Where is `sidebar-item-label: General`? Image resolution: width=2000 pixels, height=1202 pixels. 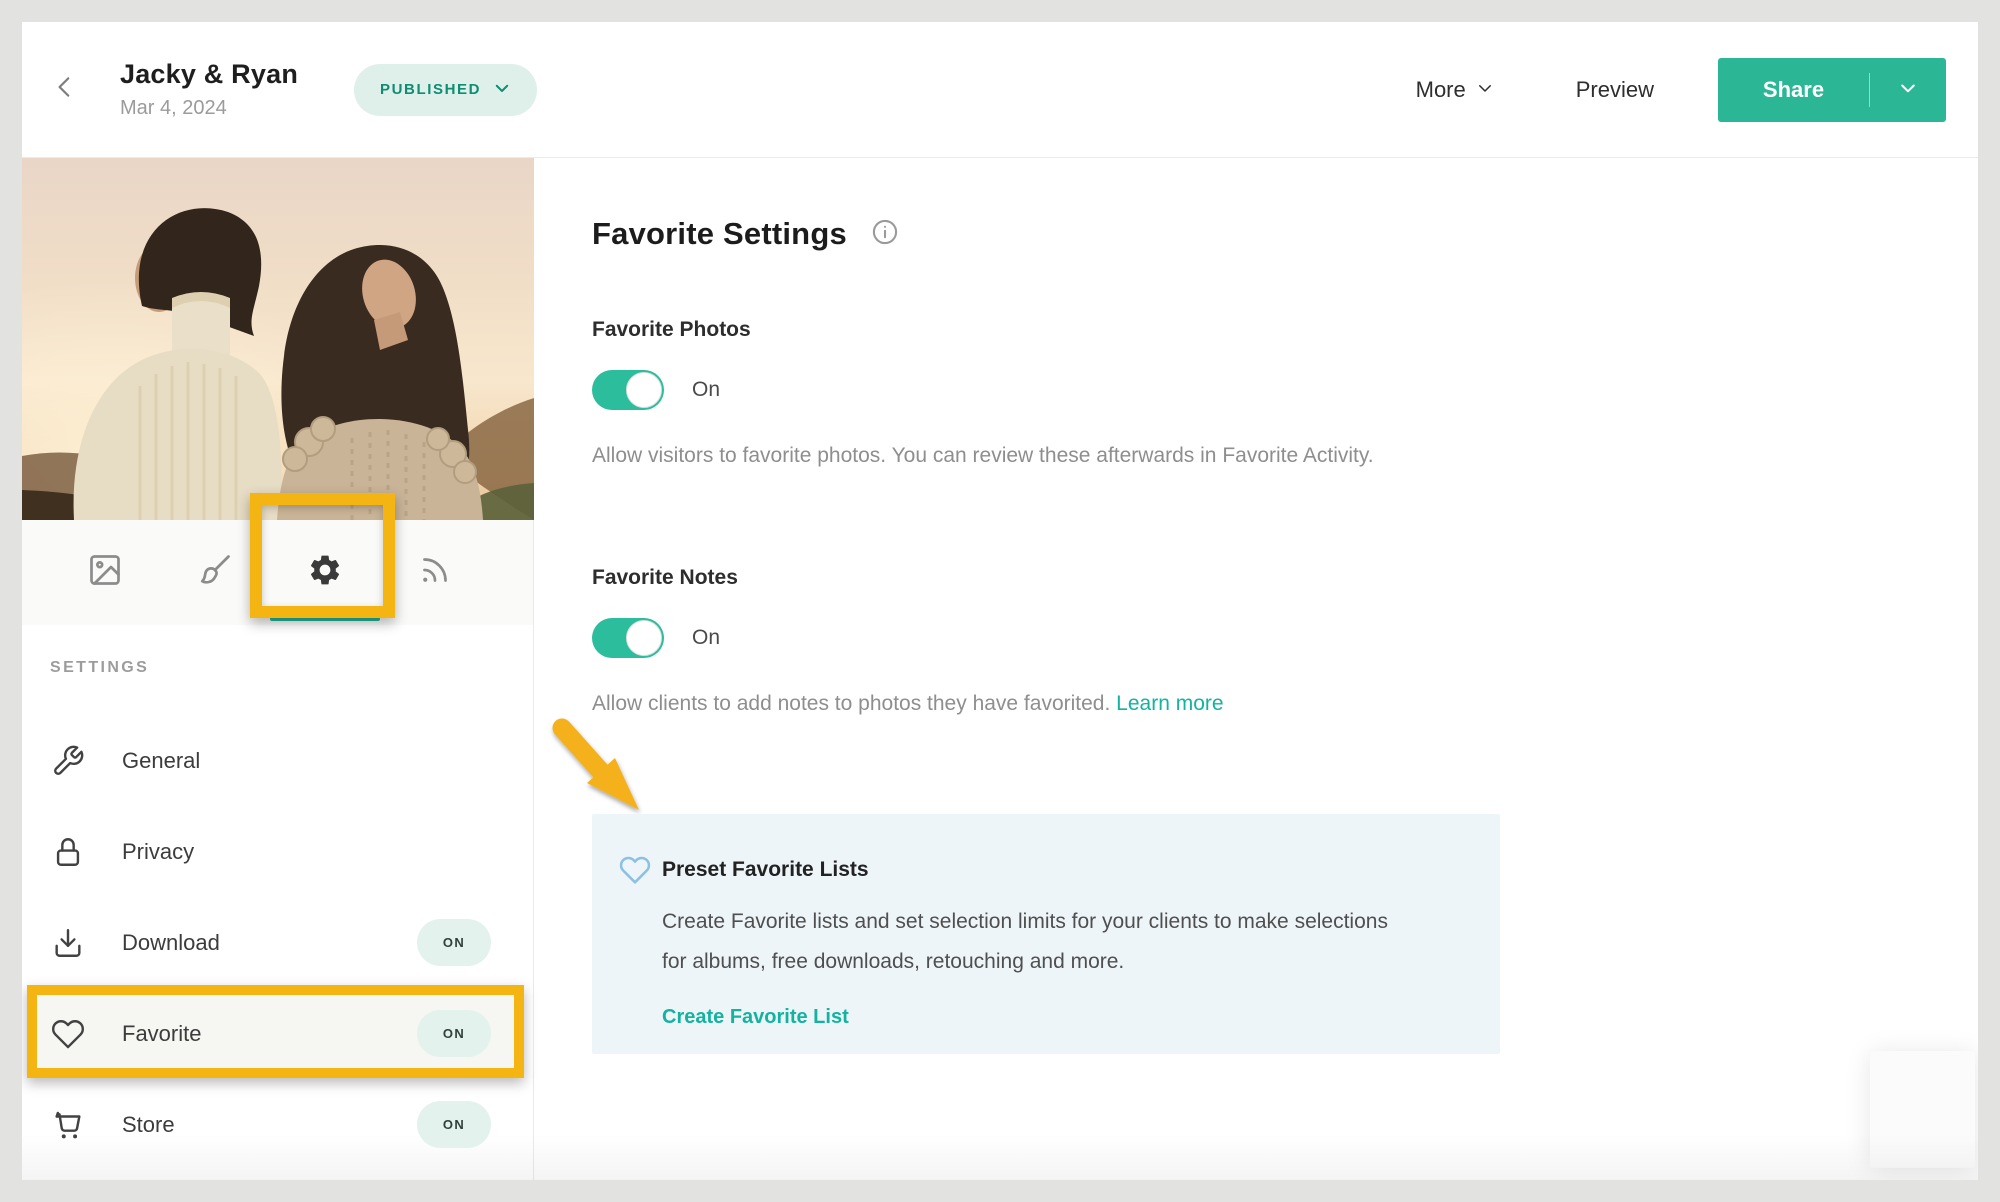 sidebar-item-label: General is located at coordinates (161, 760).